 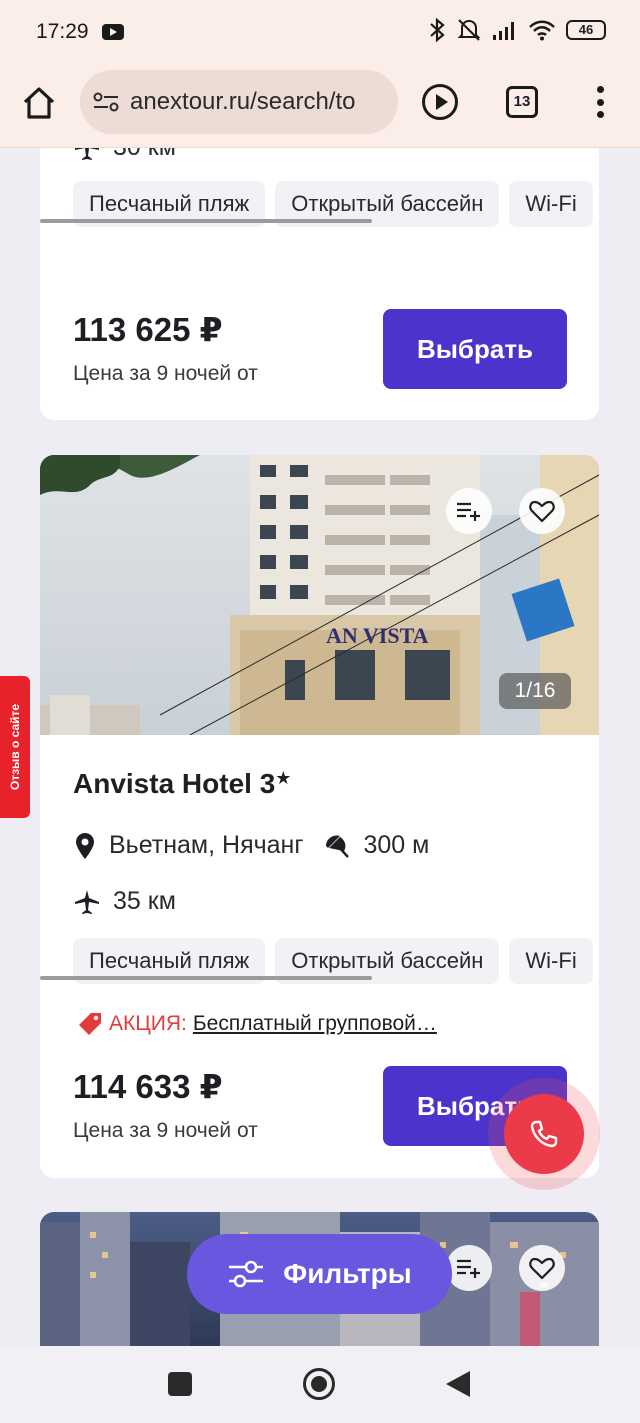 I want to click on airport-distance: 35 км, so click(x=124, y=901).